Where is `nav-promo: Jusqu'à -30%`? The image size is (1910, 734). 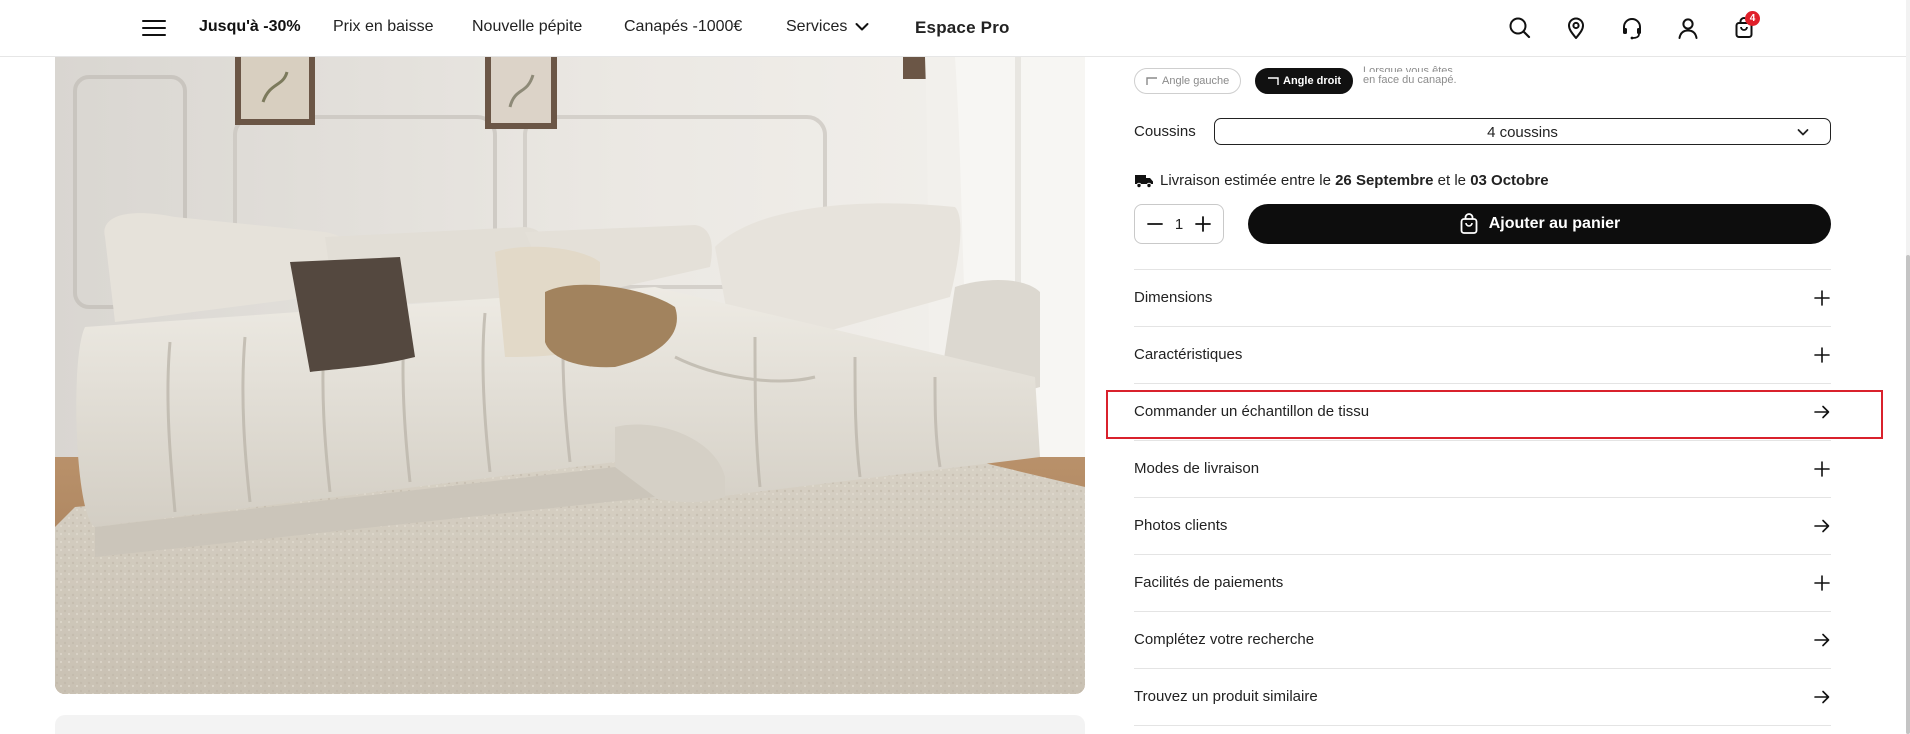 nav-promo: Jusqu'à -30% is located at coordinates (250, 27).